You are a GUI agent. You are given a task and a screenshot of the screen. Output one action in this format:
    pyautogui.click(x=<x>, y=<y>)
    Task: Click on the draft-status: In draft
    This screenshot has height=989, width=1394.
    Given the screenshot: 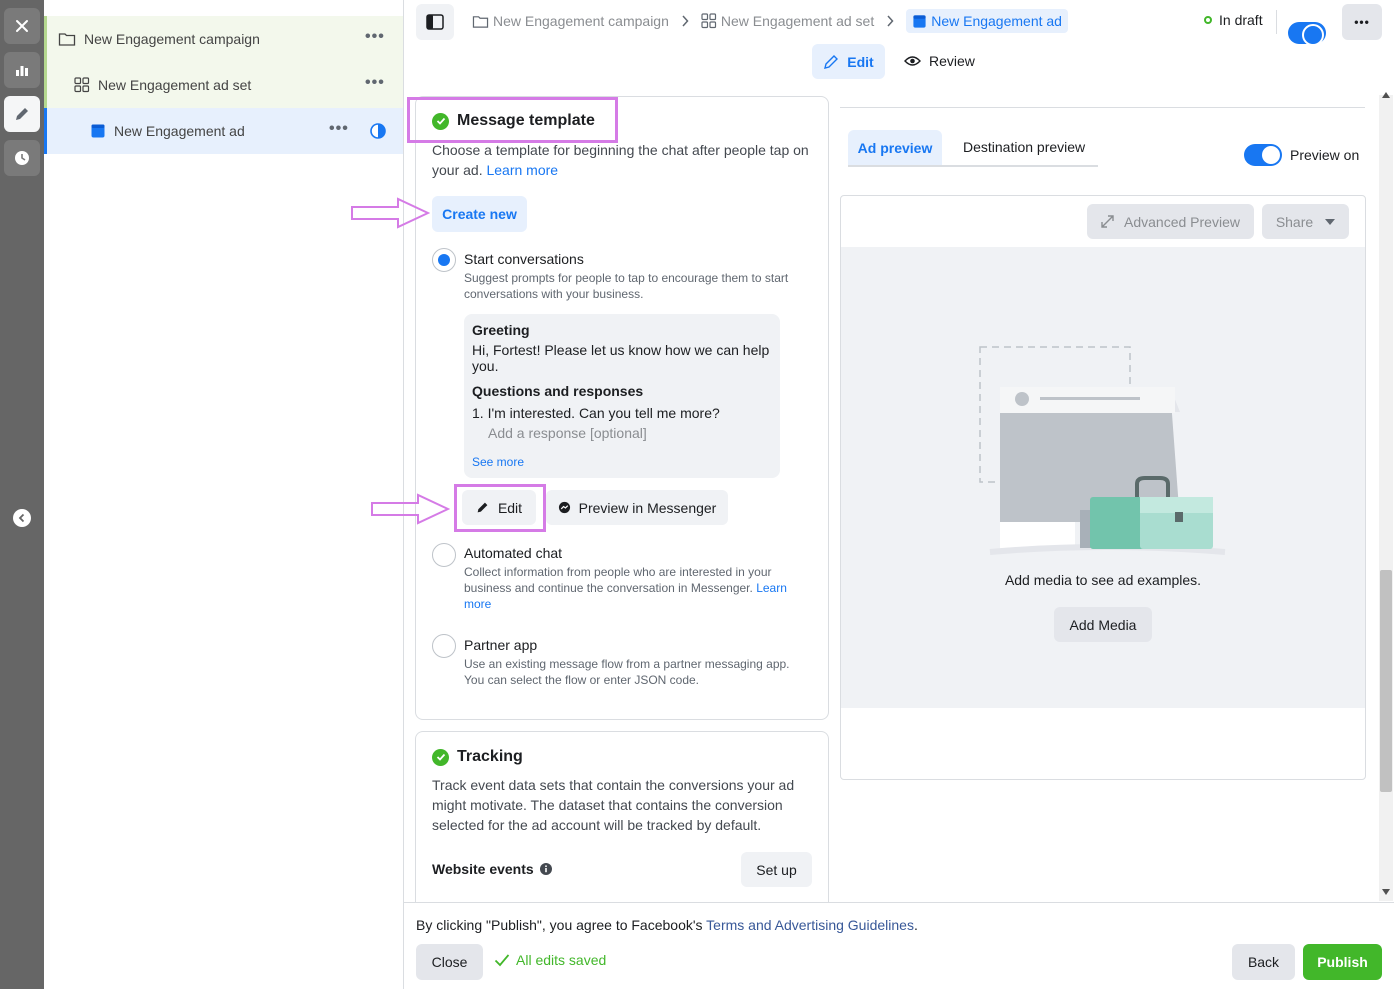 What is the action you would take?
    pyautogui.click(x=1233, y=20)
    